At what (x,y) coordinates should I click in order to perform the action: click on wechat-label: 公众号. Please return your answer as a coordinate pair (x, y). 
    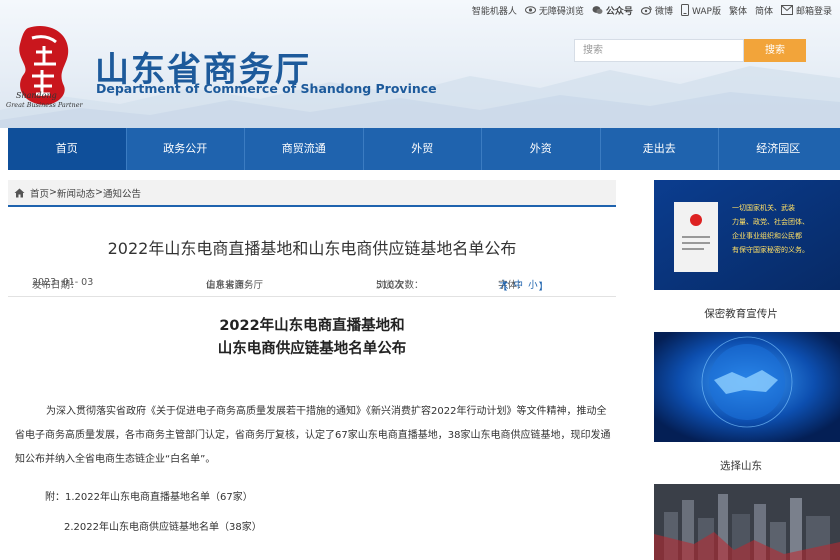
    Looking at the image, I should click on (619, 11).